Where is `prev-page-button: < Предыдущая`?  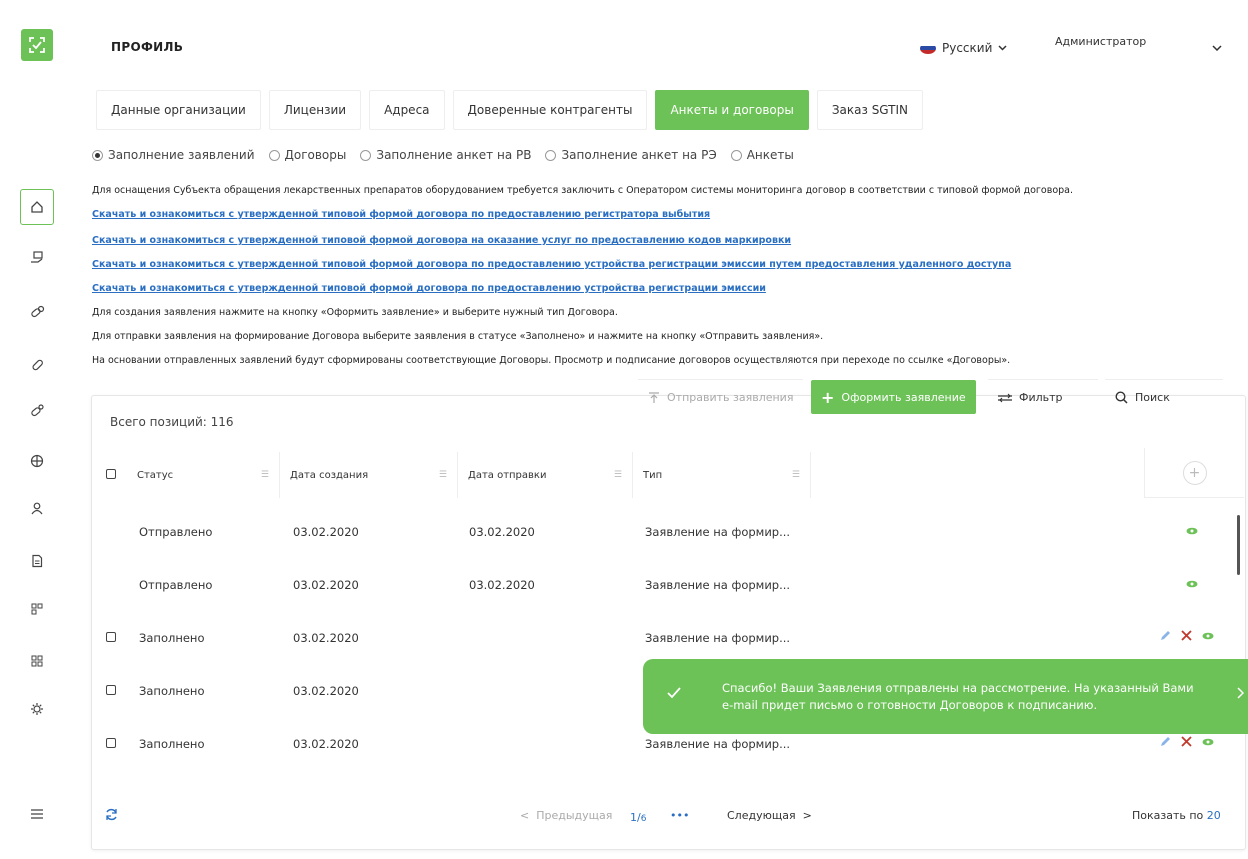 prev-page-button: < Предыдущая is located at coordinates (566, 815).